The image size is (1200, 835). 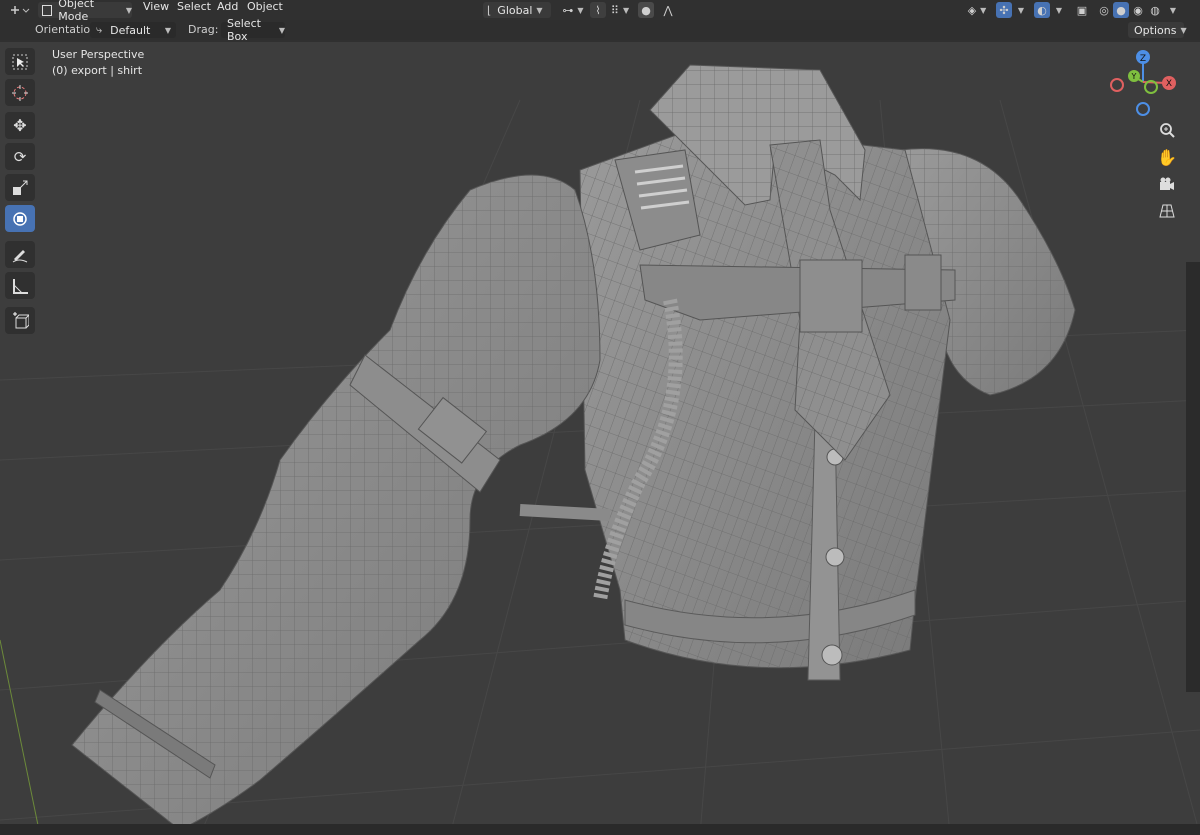 I want to click on cursor-tool, so click(x=20, y=92).